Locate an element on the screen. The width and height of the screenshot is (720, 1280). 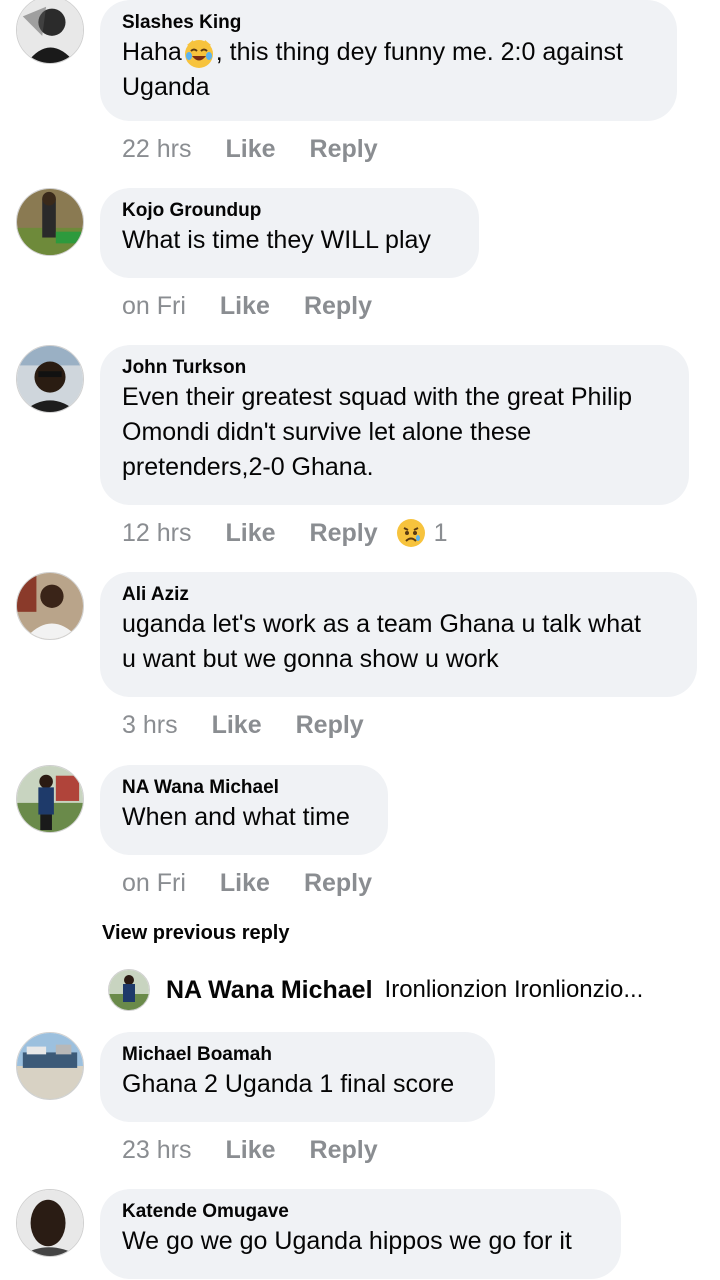
comment-text-line: Uganda is located at coordinates (166, 87).